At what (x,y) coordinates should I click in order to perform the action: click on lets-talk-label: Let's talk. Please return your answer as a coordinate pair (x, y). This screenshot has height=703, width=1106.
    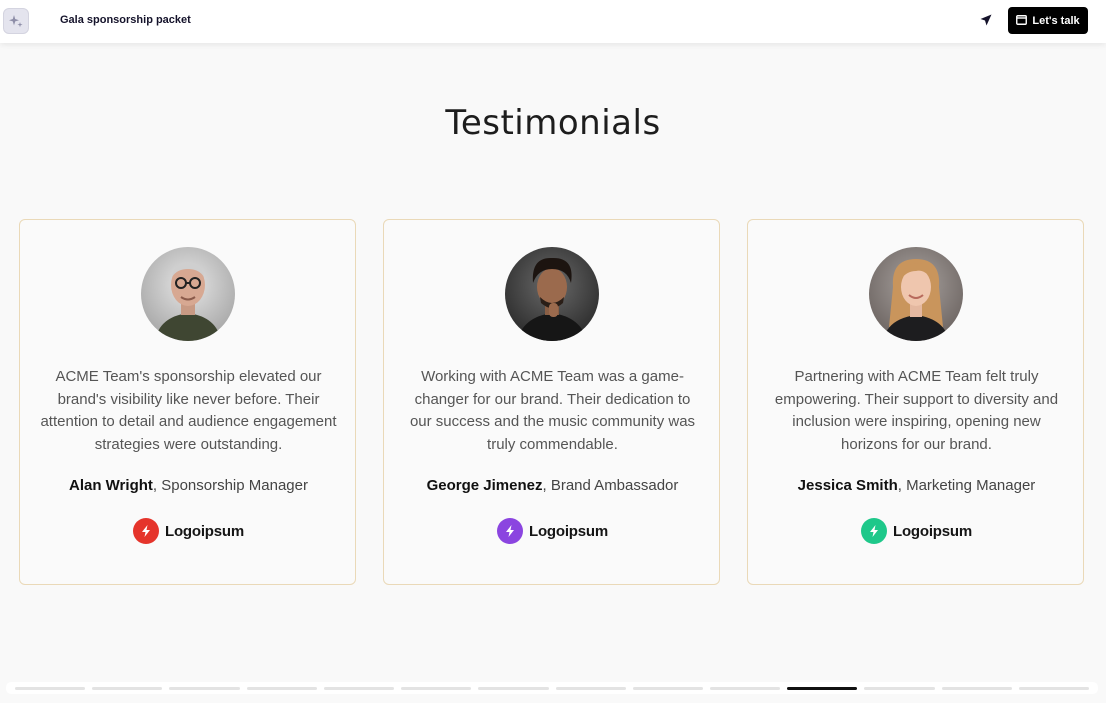
    Looking at the image, I should click on (1056, 20).